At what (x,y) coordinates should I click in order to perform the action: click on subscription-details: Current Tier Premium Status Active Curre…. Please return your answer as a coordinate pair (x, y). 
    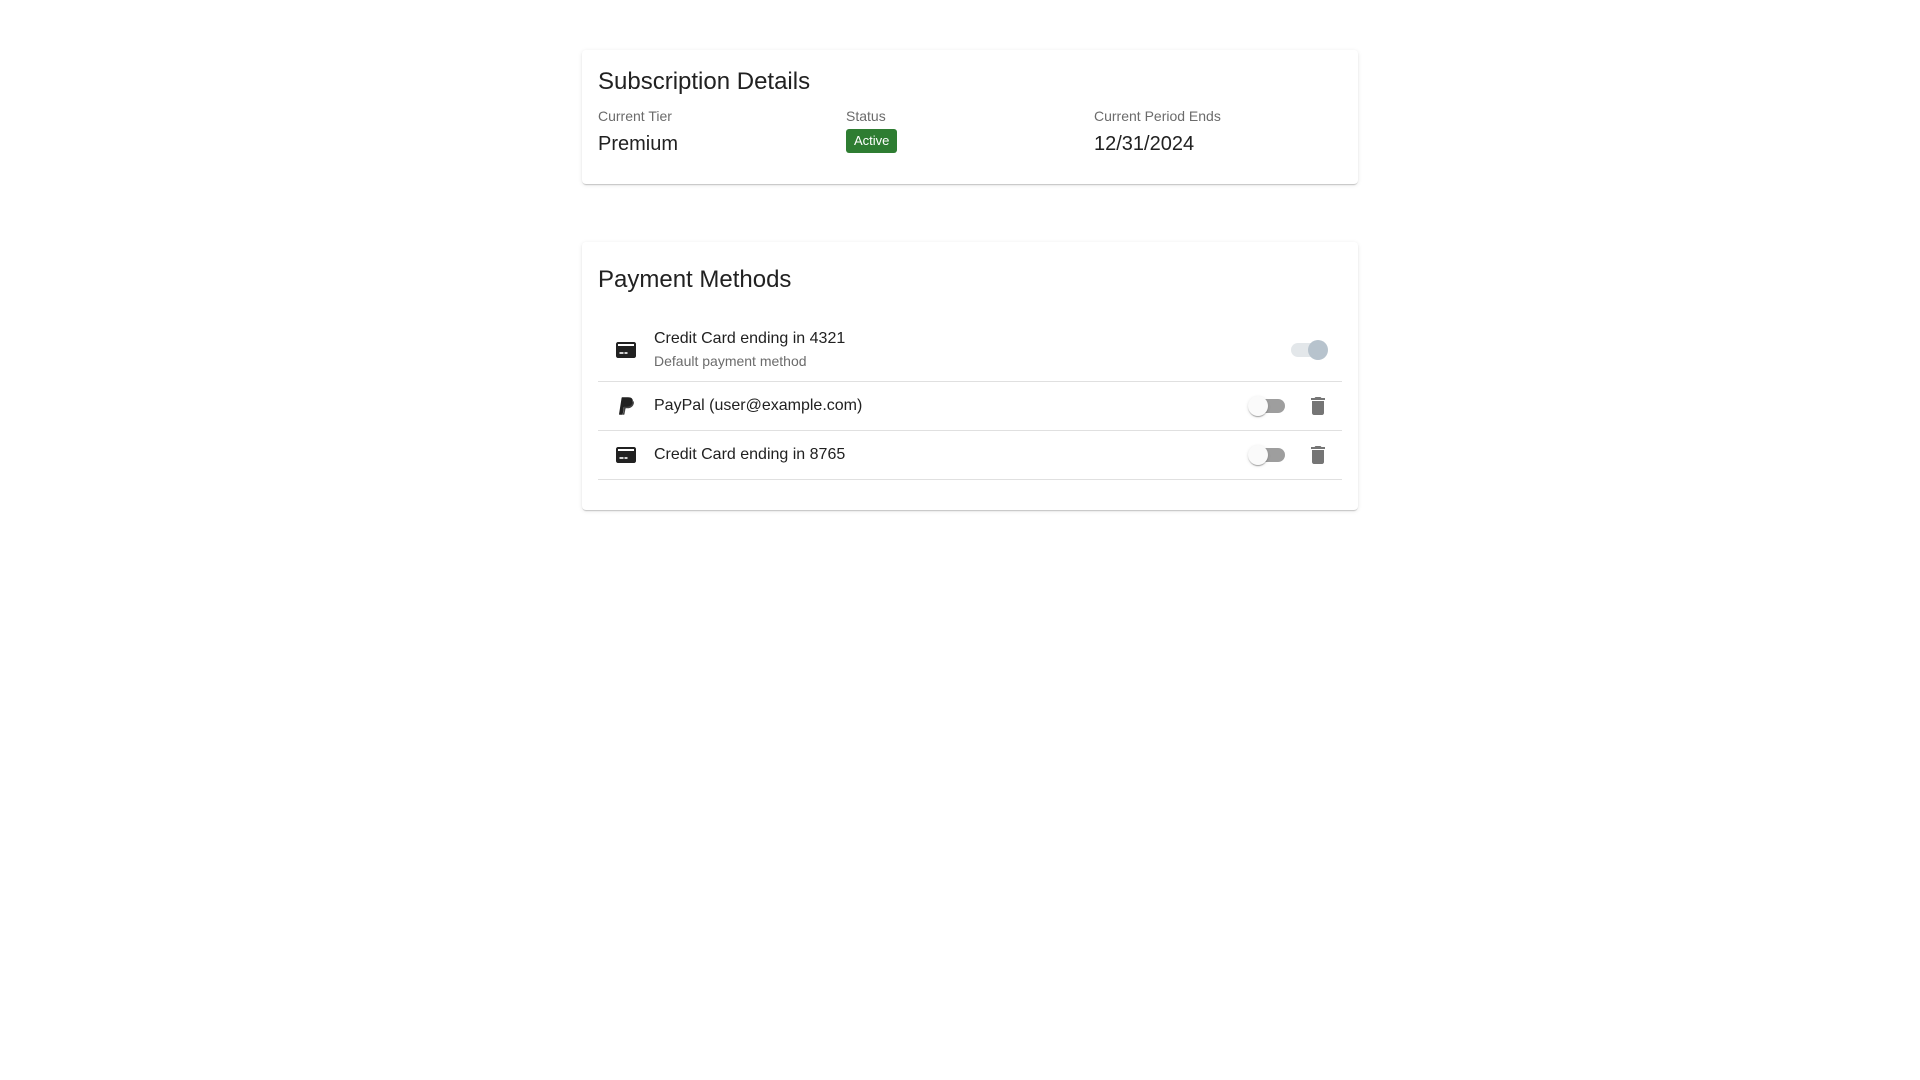
    Looking at the image, I should click on (970, 132).